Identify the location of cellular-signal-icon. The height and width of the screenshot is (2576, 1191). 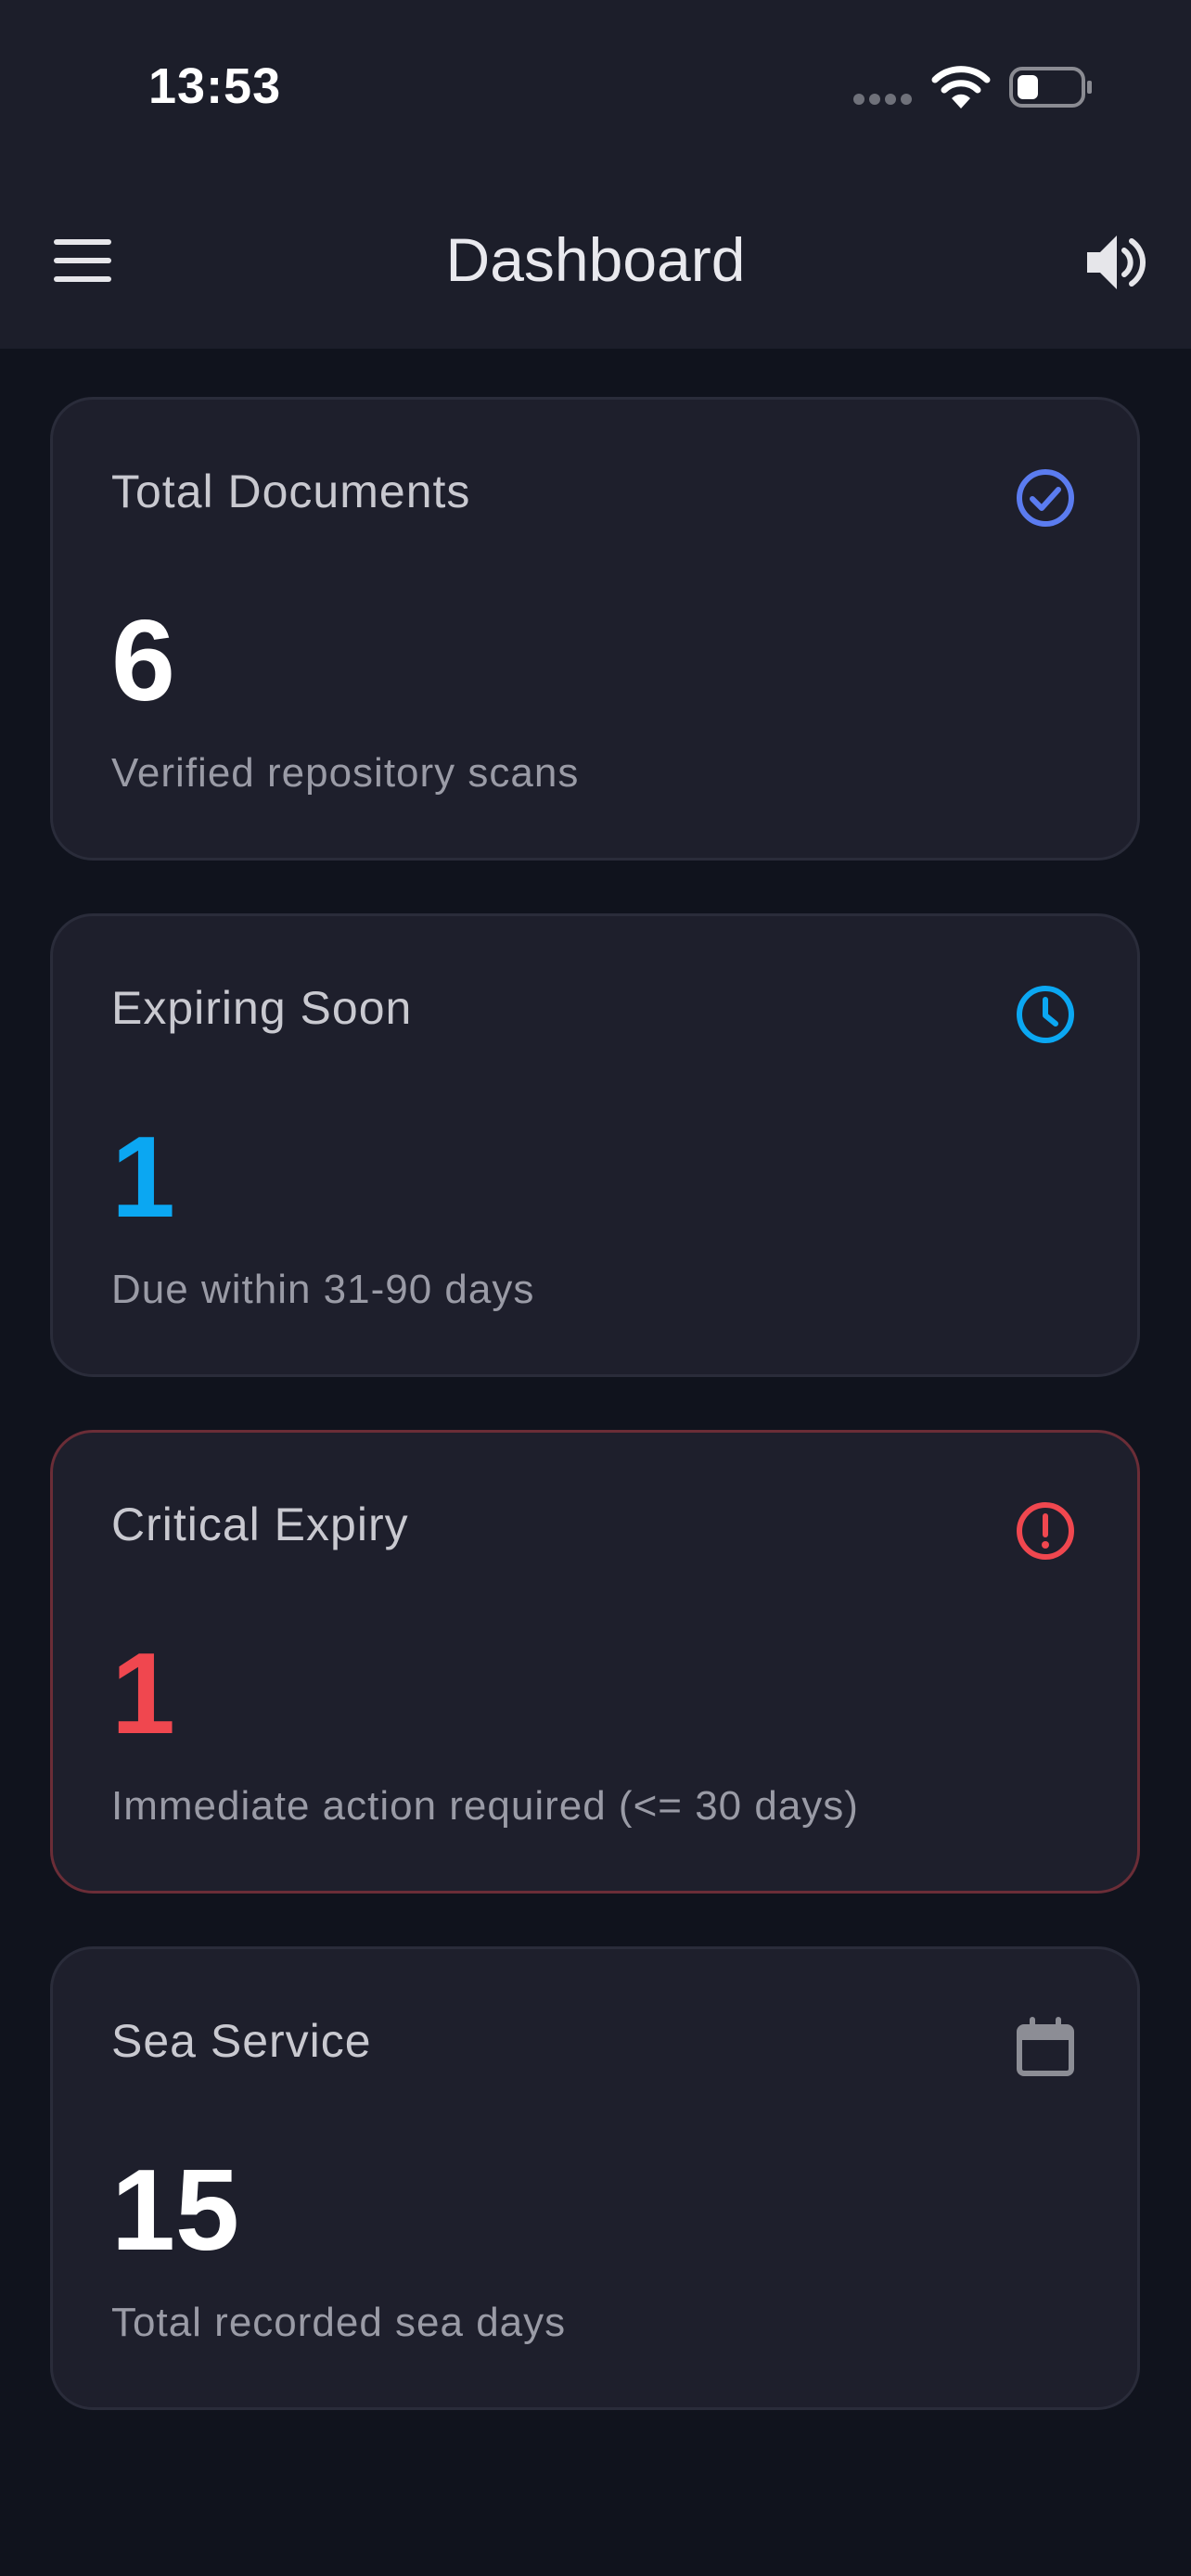
(884, 101).